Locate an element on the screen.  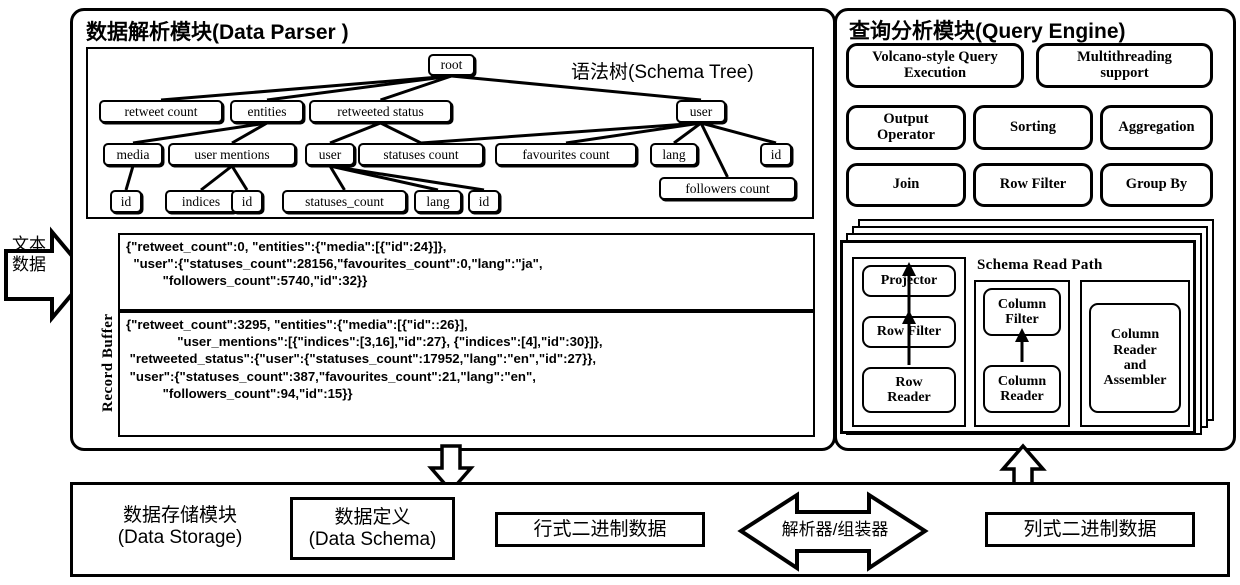
tree-edge-user_mentions-to-indices is located at coordinates (216, 178).